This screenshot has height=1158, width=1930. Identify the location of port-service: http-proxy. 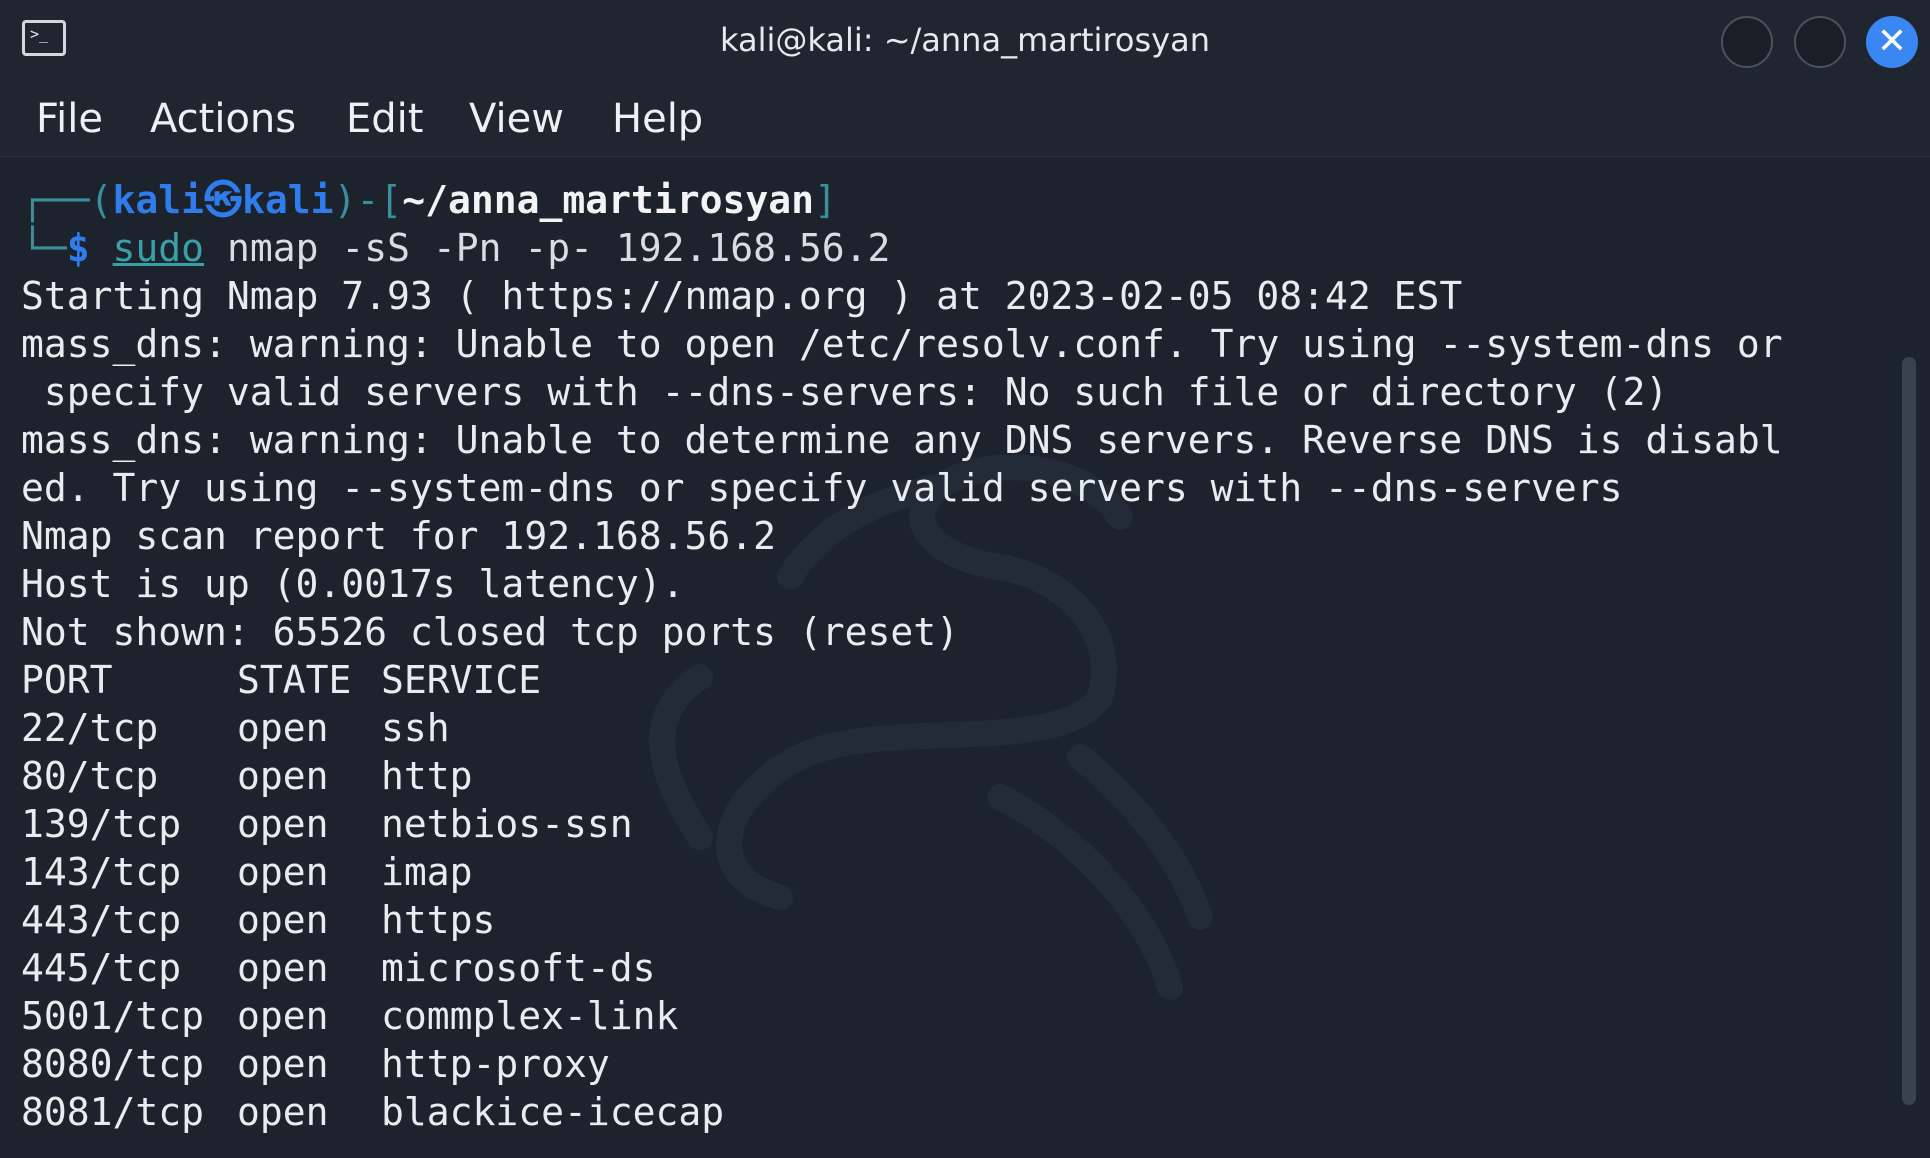
(495, 1064).